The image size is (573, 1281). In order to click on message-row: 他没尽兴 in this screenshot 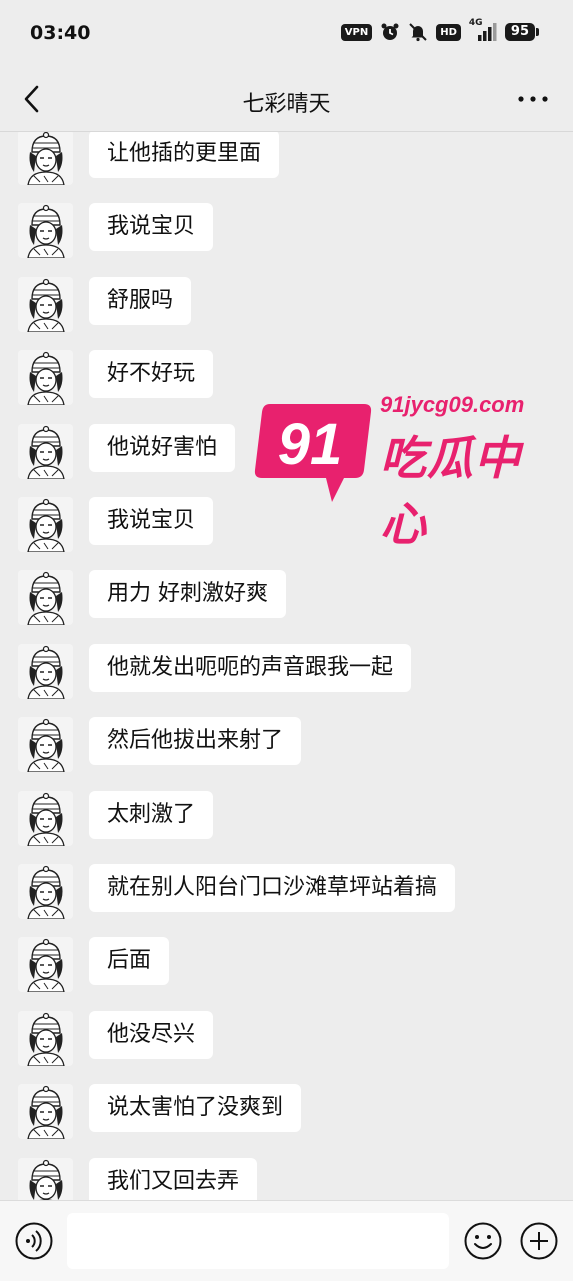, I will do `click(286, 1039)`.